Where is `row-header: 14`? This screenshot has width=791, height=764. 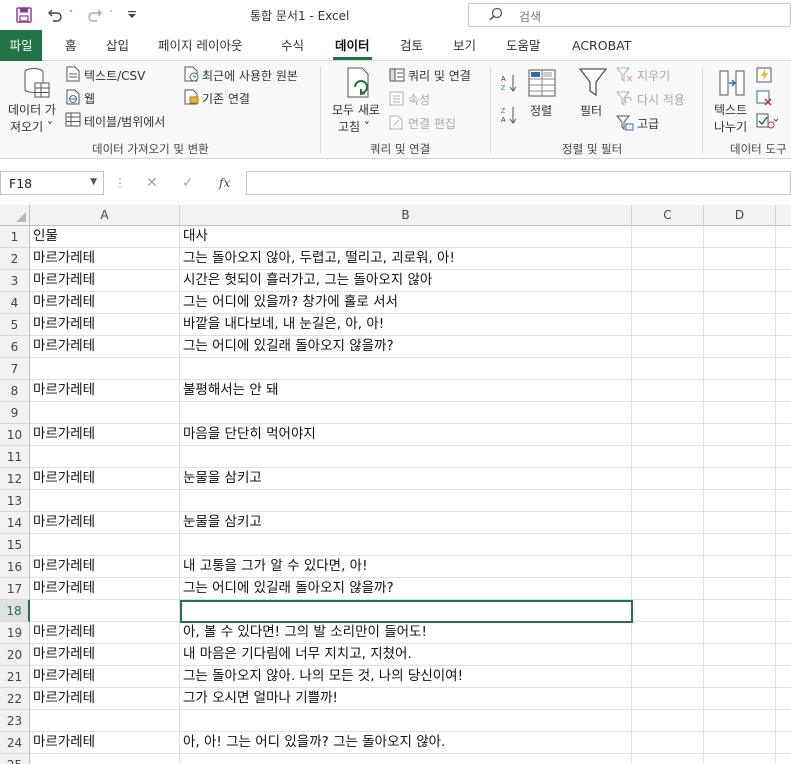
row-header: 14 is located at coordinates (15, 523).